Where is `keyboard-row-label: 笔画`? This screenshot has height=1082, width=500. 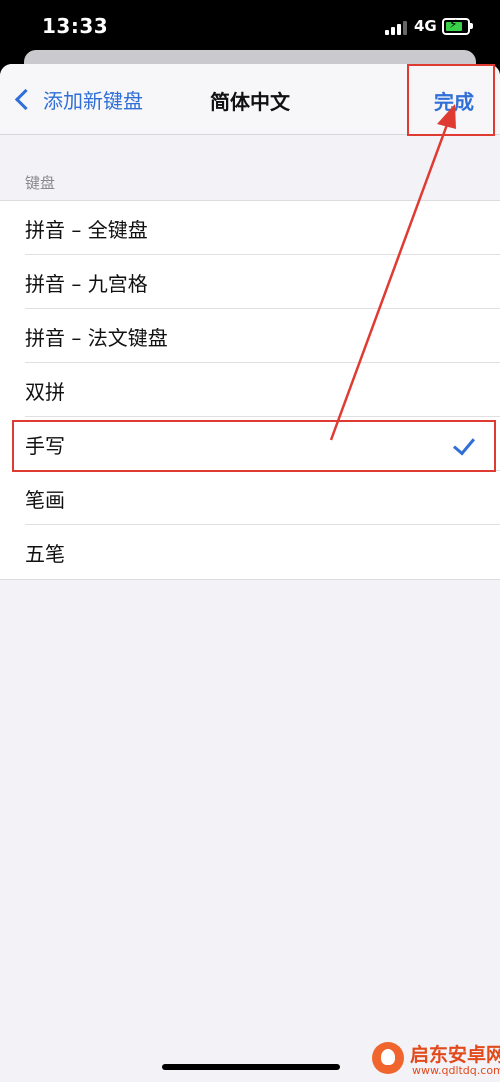 keyboard-row-label: 笔画 is located at coordinates (45, 499).